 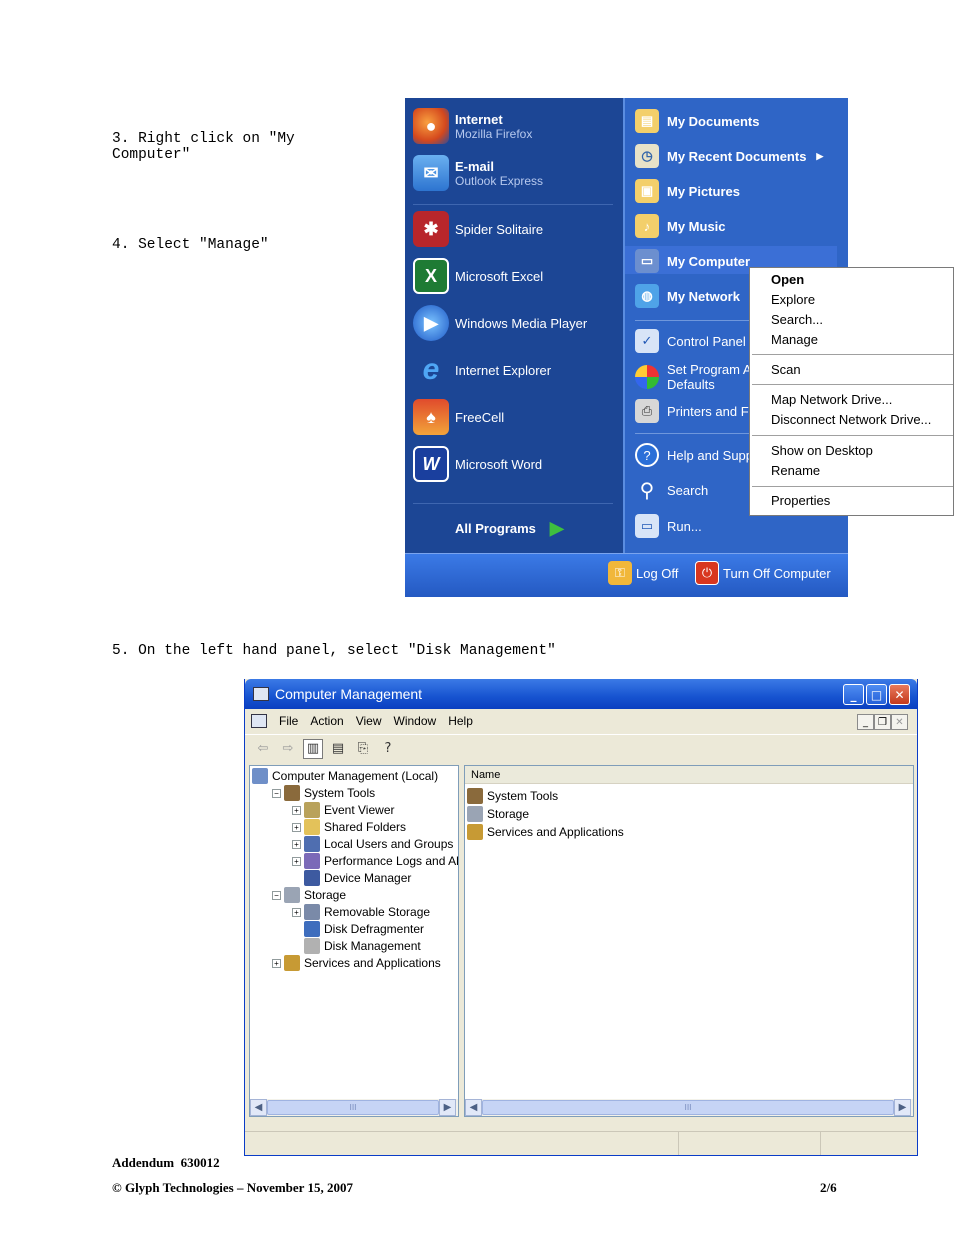 I want to click on show-hide-tree-icon: ▥, so click(x=313, y=748).